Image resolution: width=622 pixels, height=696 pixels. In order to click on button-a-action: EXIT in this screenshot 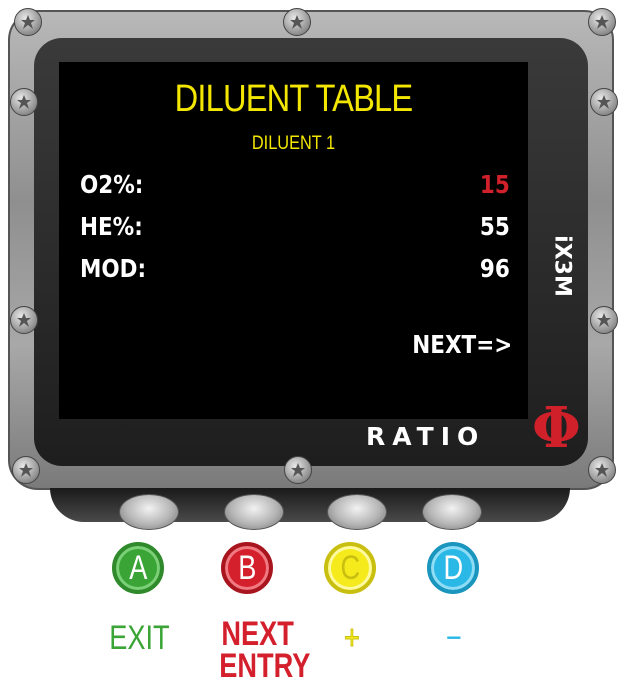, I will do `click(139, 638)`.